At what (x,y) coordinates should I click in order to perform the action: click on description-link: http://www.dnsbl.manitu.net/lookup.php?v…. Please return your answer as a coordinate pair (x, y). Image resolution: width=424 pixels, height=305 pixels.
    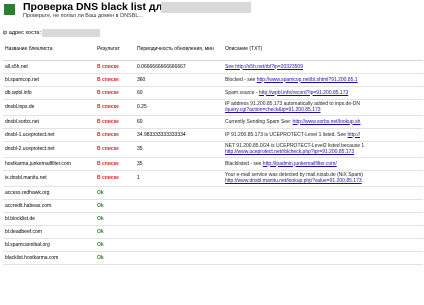
    Looking at the image, I should click on (323, 181).